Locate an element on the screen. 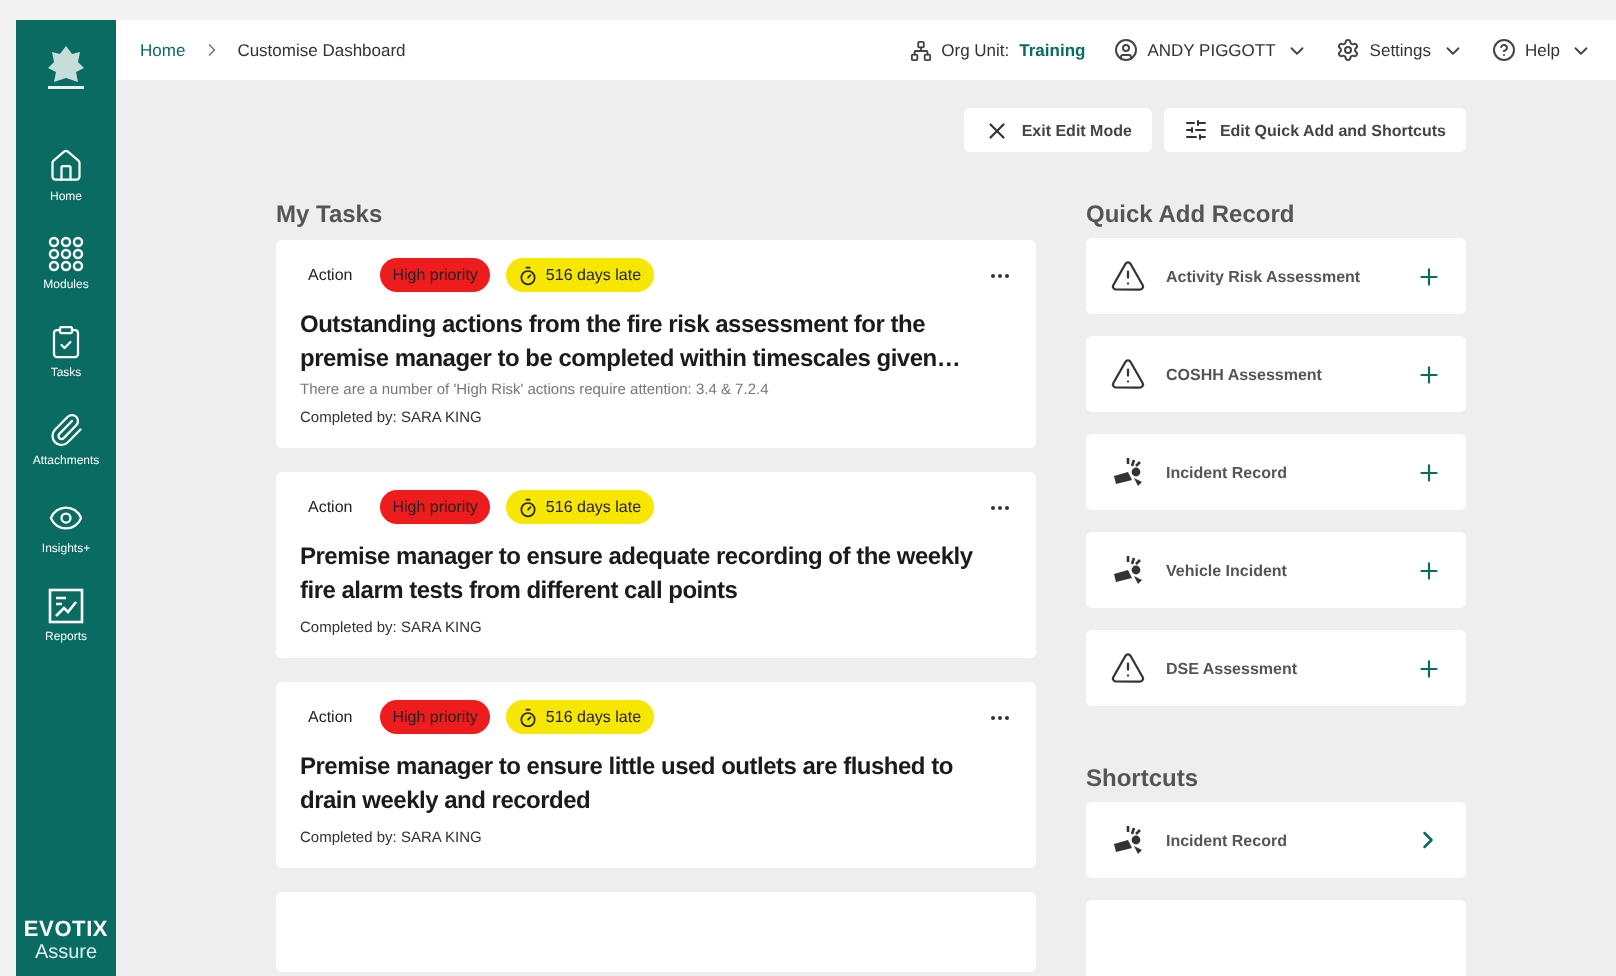 This screenshot has height=976, width=1616. quick-add-item: Incident Record is located at coordinates (1276, 472).